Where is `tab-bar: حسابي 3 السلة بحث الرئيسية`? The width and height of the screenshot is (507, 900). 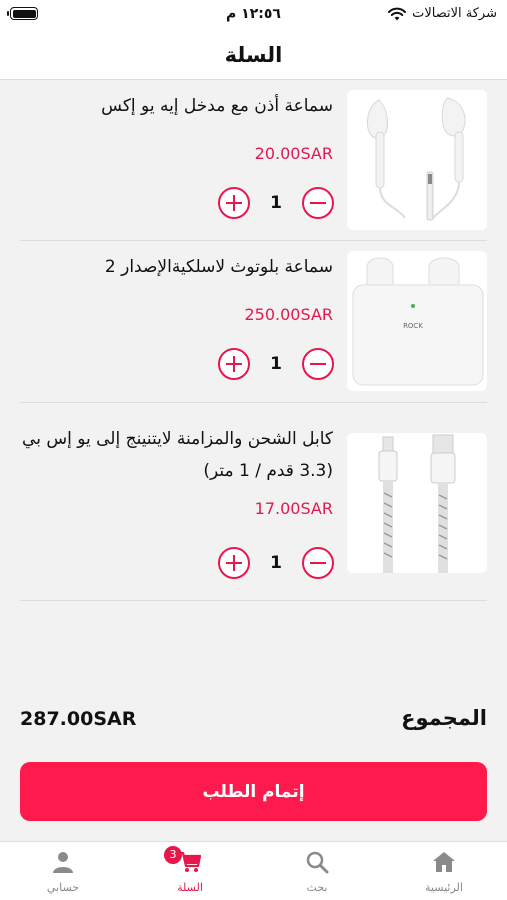 tab-bar: حسابي 3 السلة بحث الرئيسية is located at coordinates (253, 870).